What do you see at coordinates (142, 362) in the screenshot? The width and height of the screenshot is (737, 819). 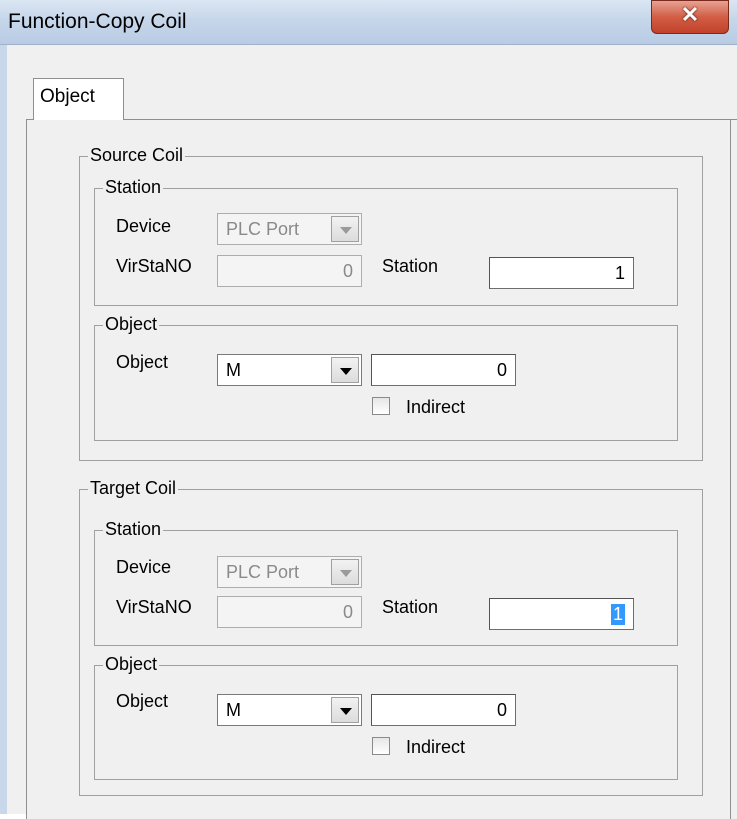 I see `source-object-label: Object` at bounding box center [142, 362].